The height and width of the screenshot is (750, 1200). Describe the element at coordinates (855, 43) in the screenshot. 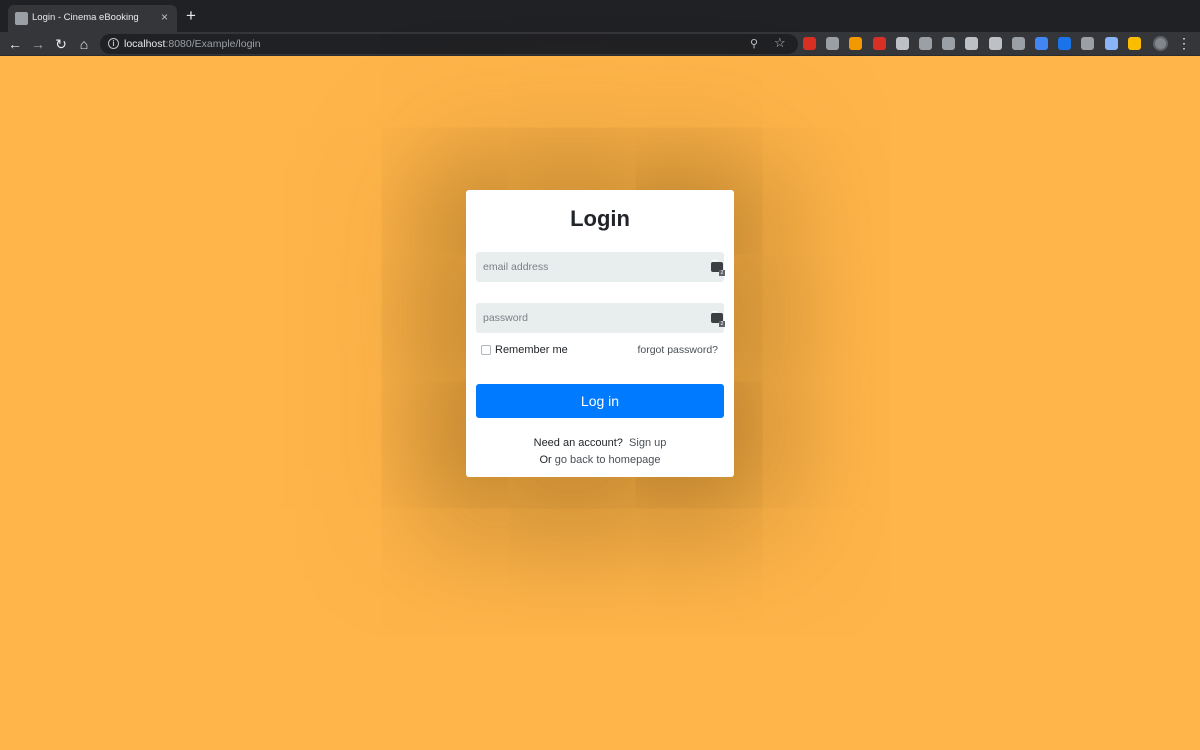

I see `chart-extension-icon` at that location.